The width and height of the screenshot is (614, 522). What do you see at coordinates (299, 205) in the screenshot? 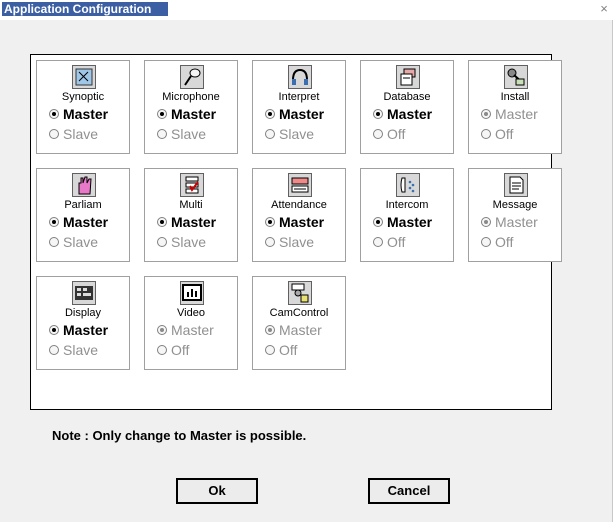
I see `app-name: Attendance` at bounding box center [299, 205].